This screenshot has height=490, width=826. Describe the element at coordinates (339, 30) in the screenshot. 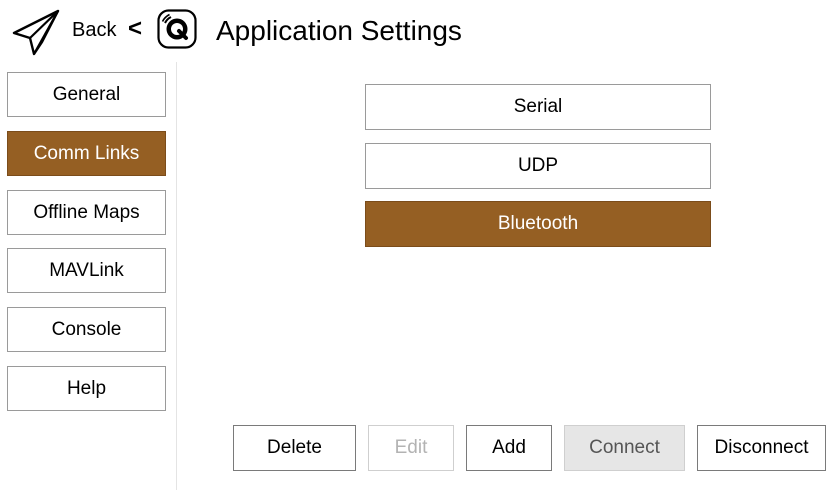

I see `page-title: Application Settings` at that location.